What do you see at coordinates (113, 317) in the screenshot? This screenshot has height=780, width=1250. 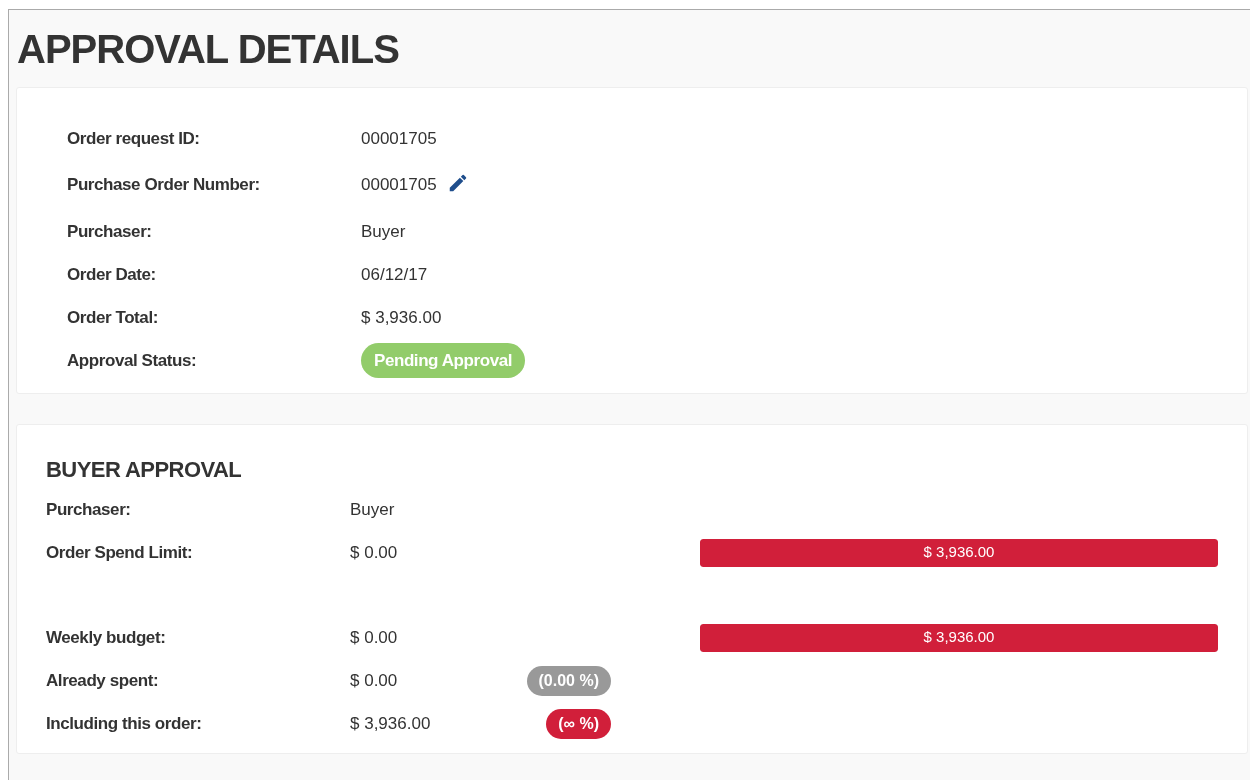 I see `field-label: Order Total:` at bounding box center [113, 317].